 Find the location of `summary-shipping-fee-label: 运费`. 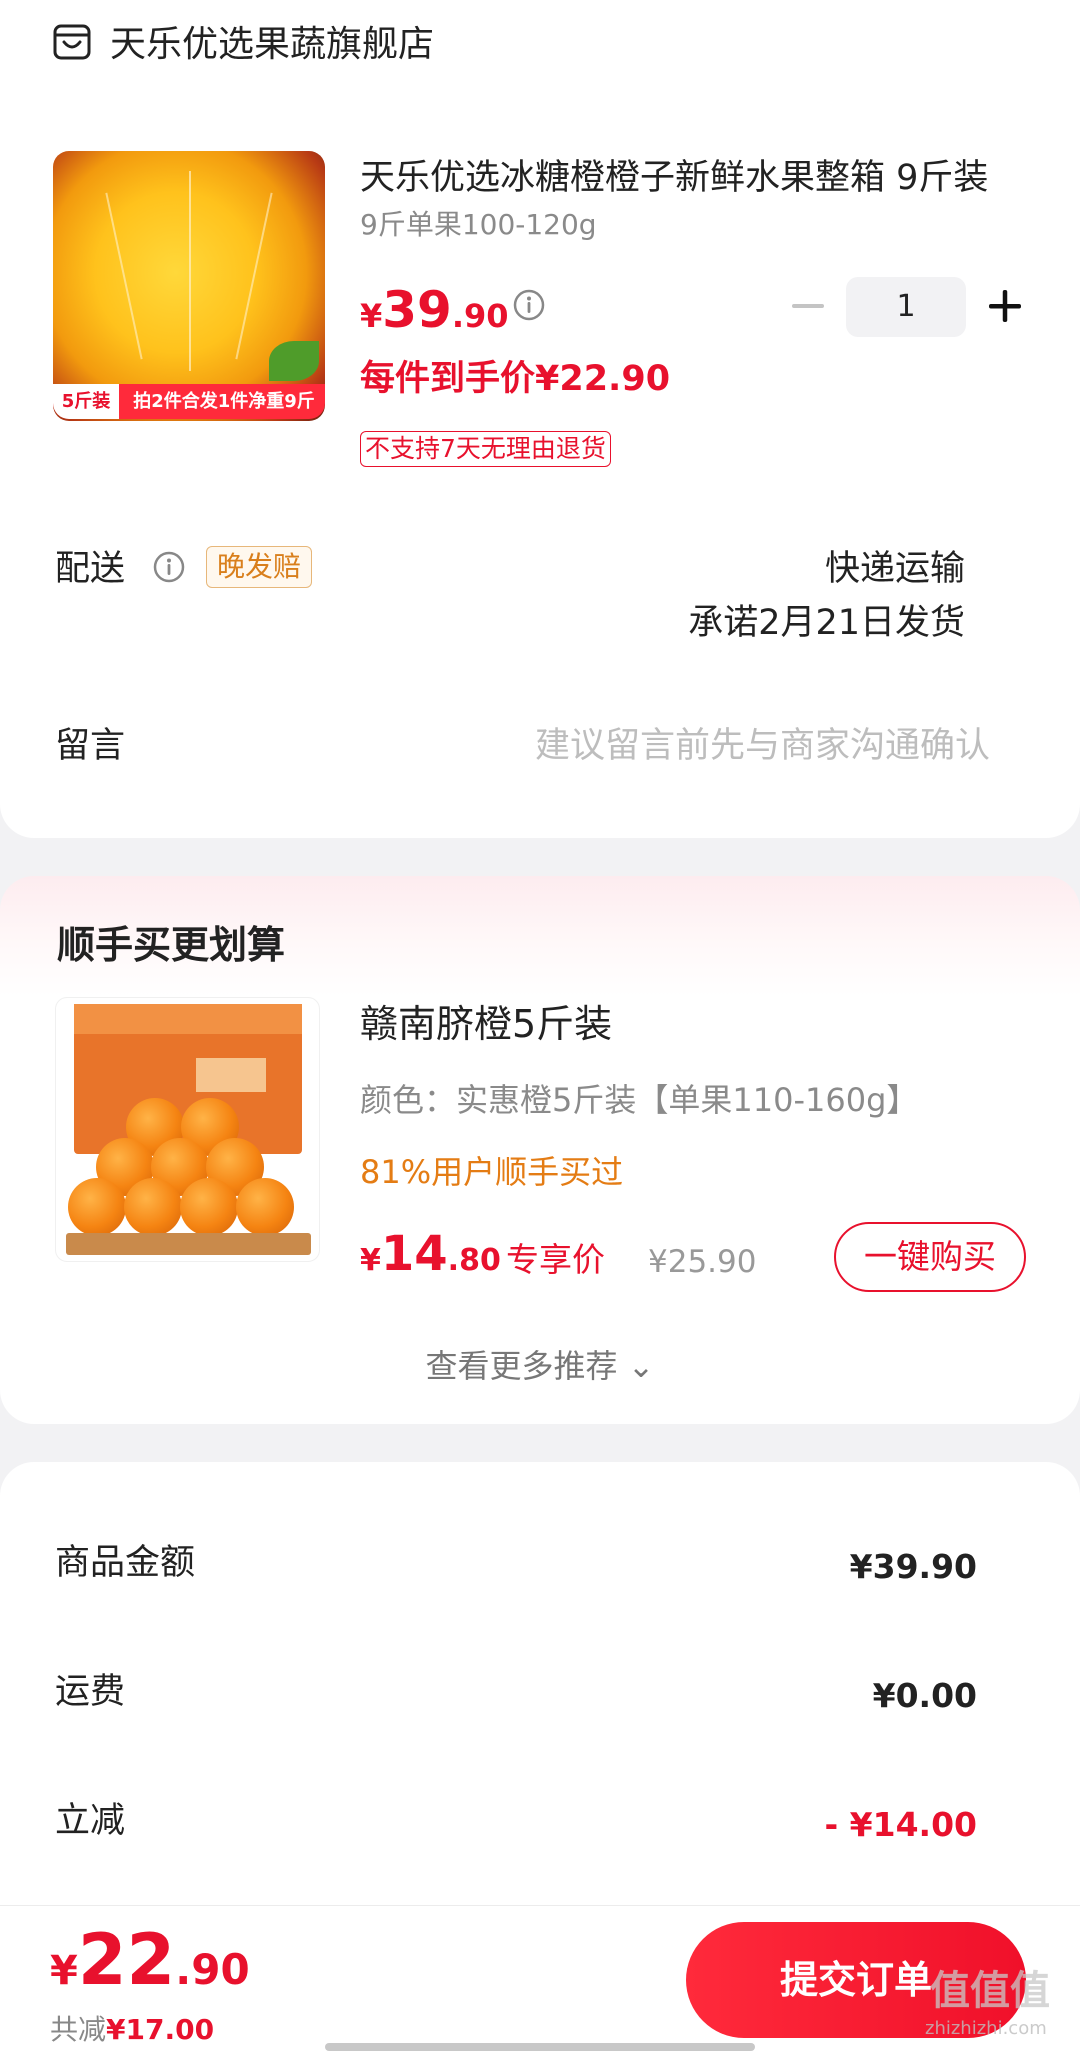

summary-shipping-fee-label: 运费 is located at coordinates (90, 1692).